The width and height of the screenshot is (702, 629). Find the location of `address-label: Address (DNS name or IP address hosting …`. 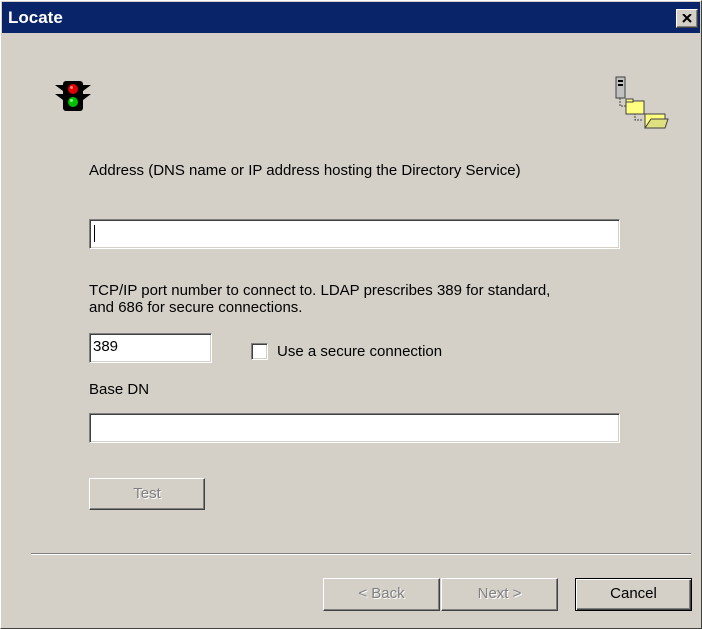

address-label: Address (DNS name or IP address hosting … is located at coordinates (305, 170).